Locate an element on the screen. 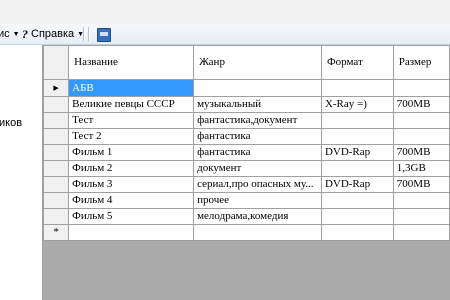  cell-name: АБВ is located at coordinates (131, 88).